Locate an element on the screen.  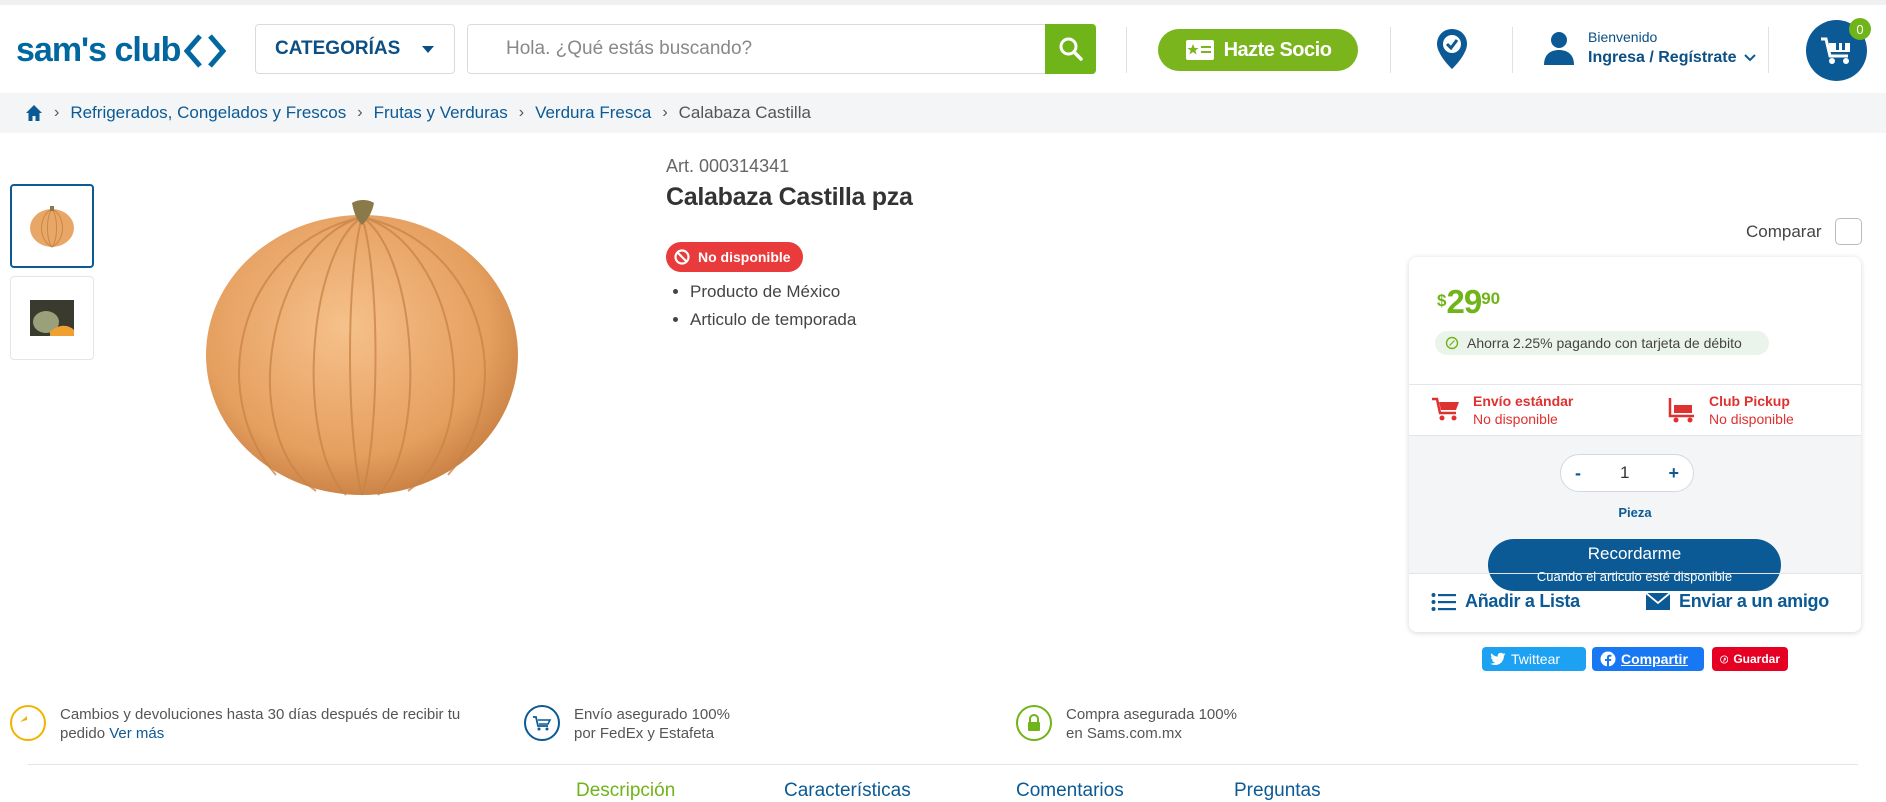
categories-label: CATEGORÍAS is located at coordinates (338, 48).